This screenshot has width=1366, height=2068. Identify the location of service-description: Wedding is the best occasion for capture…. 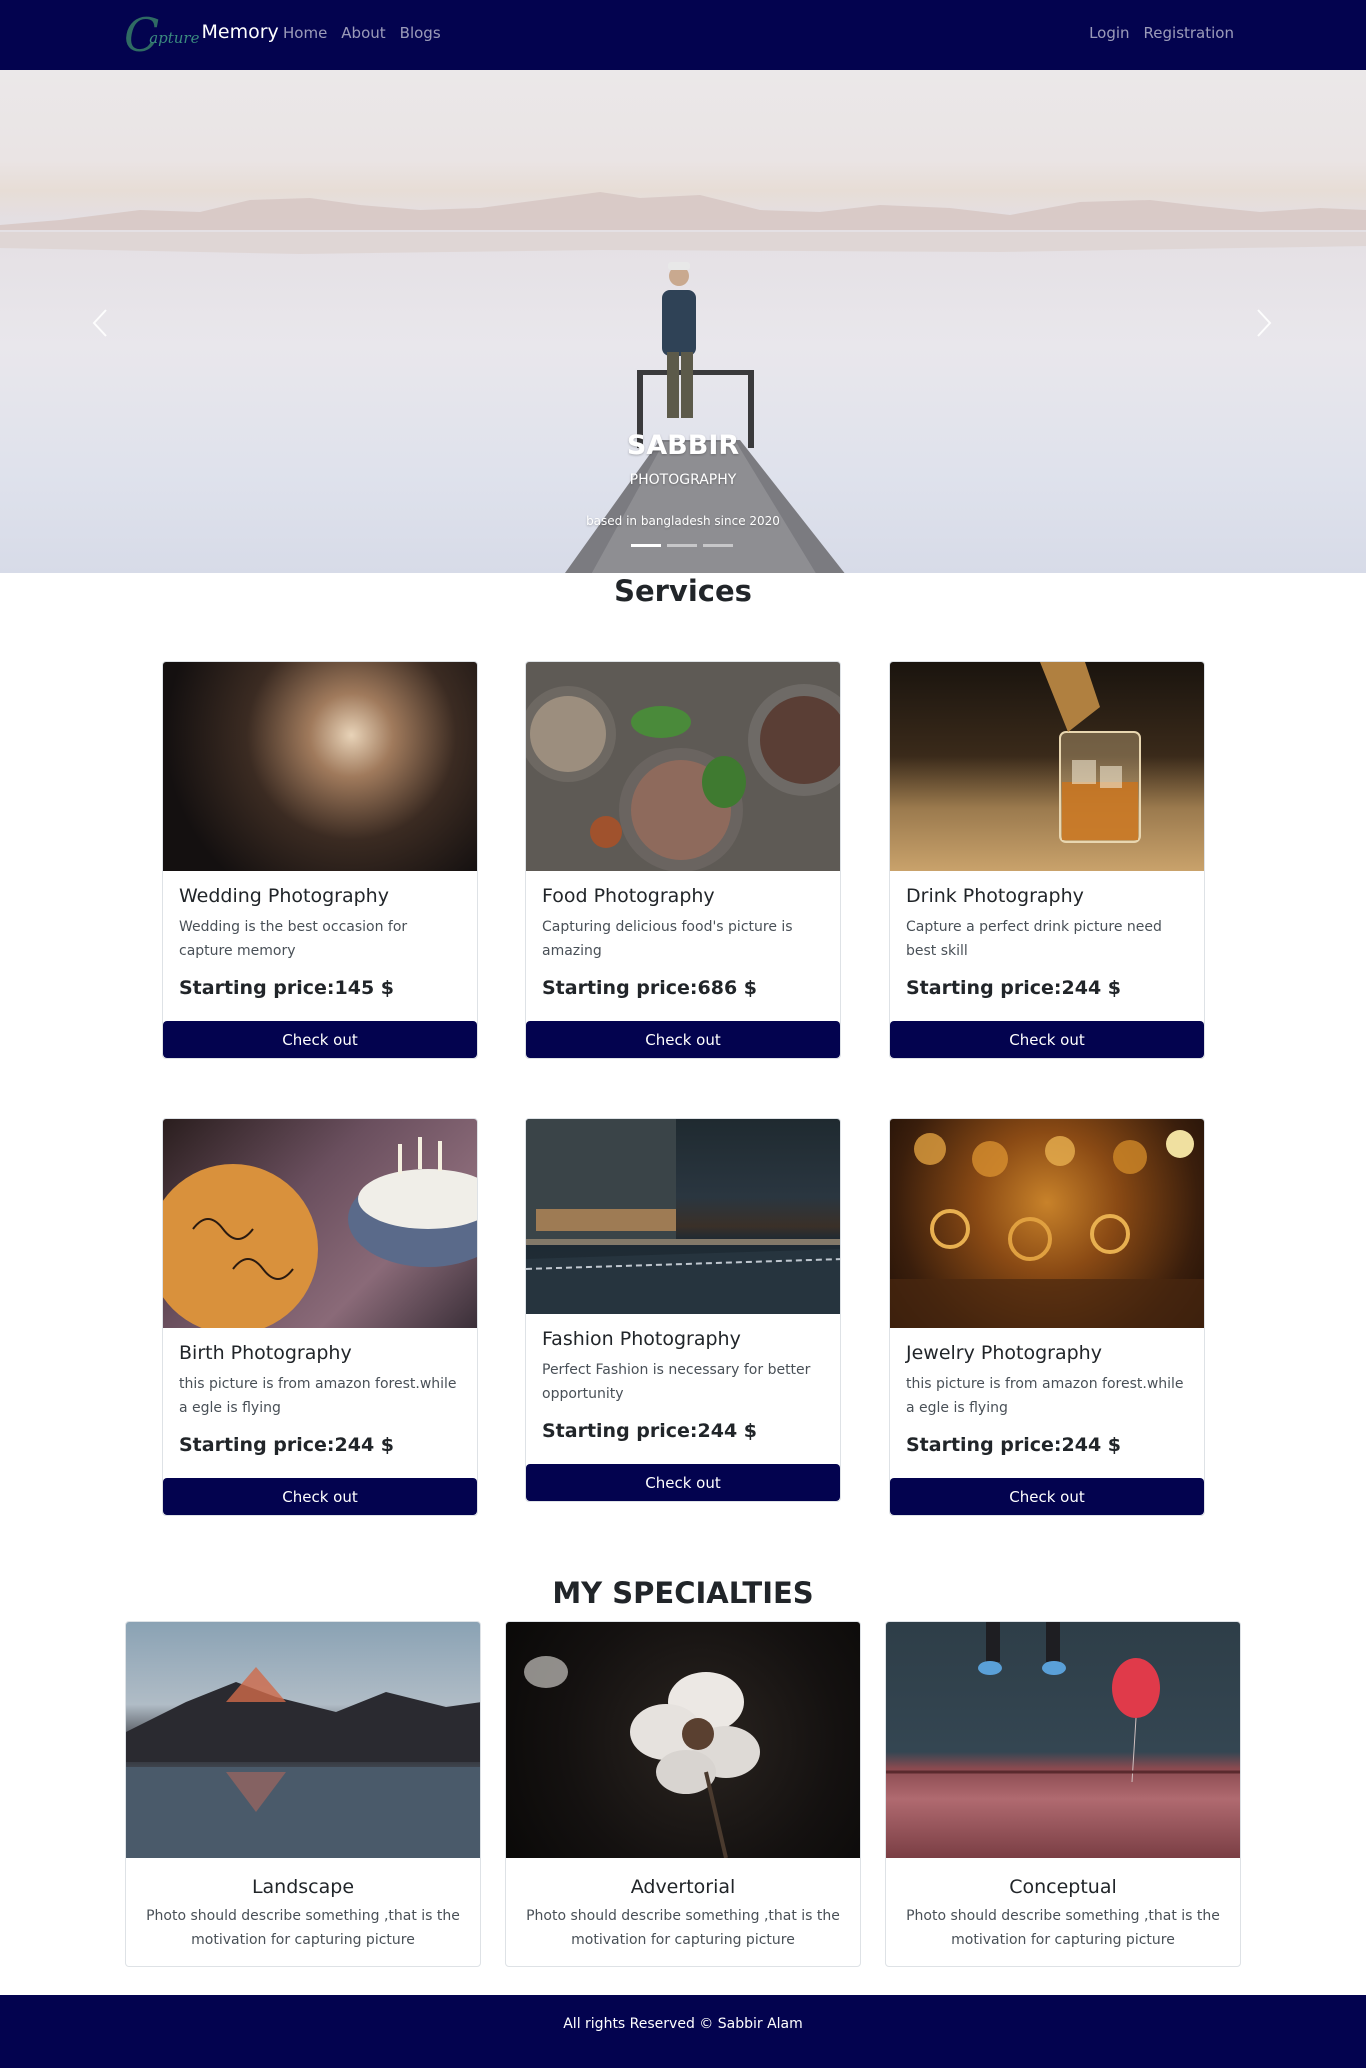
(293, 939).